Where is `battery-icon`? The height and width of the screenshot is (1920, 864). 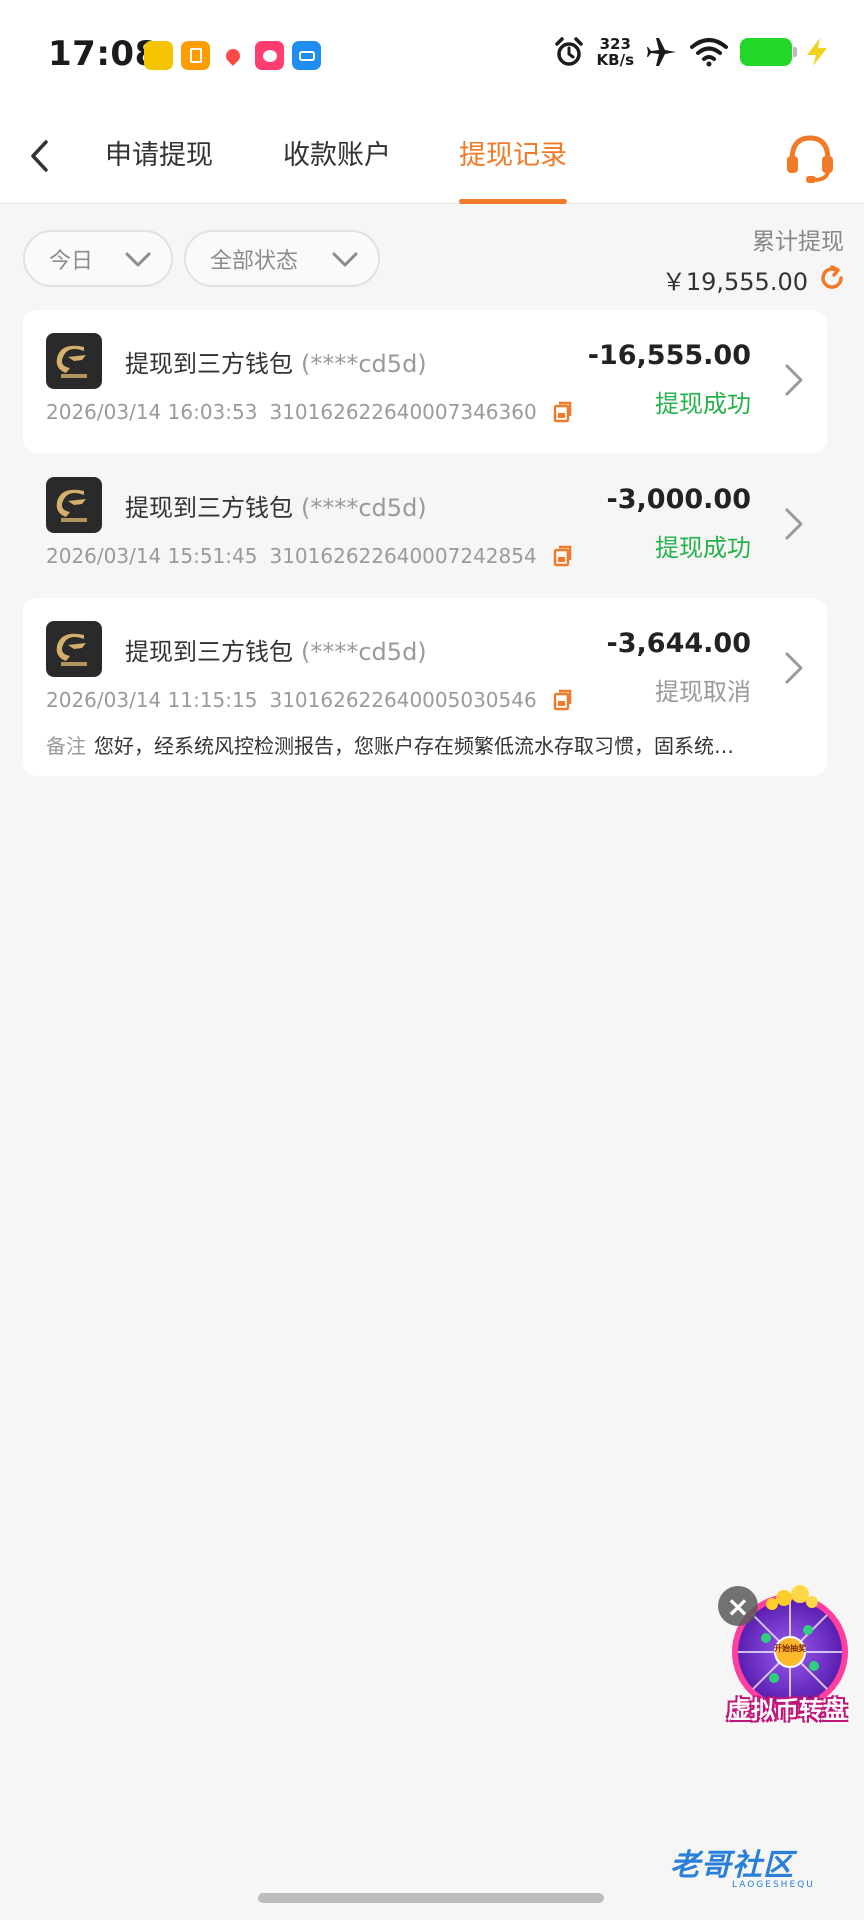
battery-icon is located at coordinates (768, 52).